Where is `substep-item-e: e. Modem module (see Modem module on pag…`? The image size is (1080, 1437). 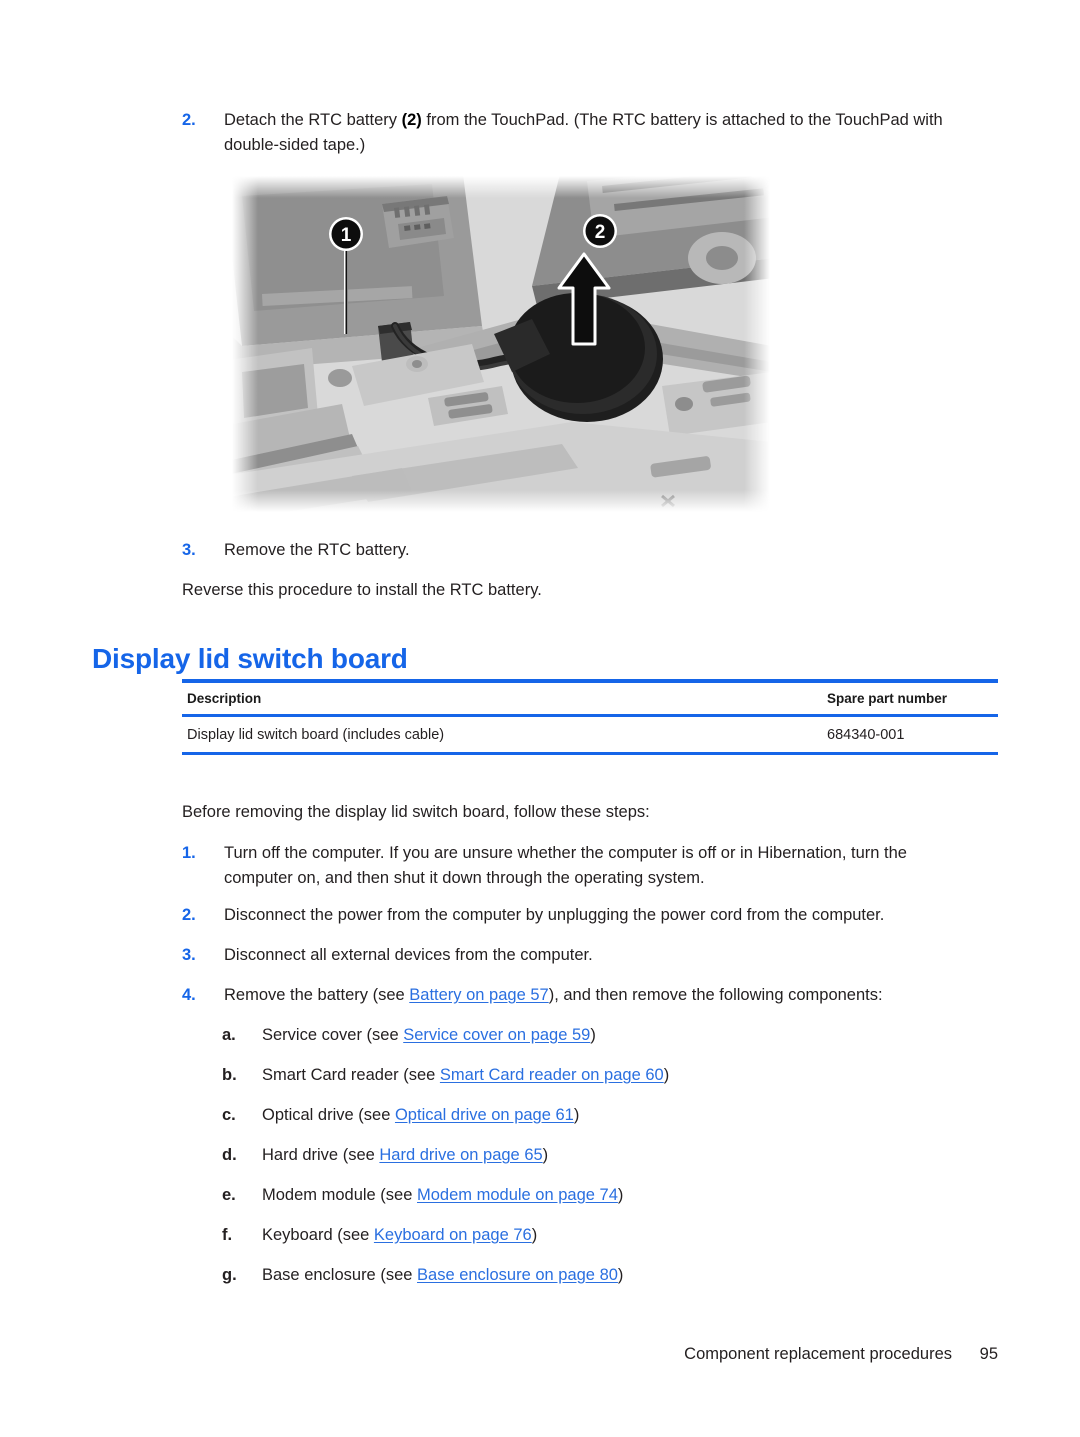 substep-item-e: e. Modem module (see Modem module on pag… is located at coordinates (602, 1195).